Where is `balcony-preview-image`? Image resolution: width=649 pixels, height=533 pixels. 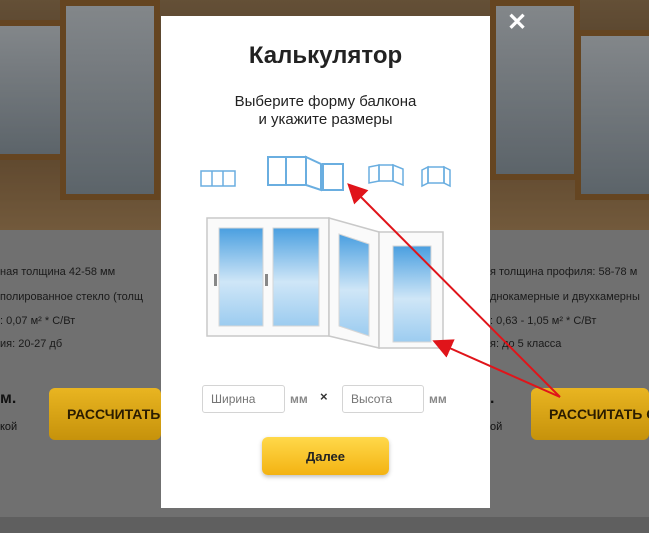 balcony-preview-image is located at coordinates (325, 283).